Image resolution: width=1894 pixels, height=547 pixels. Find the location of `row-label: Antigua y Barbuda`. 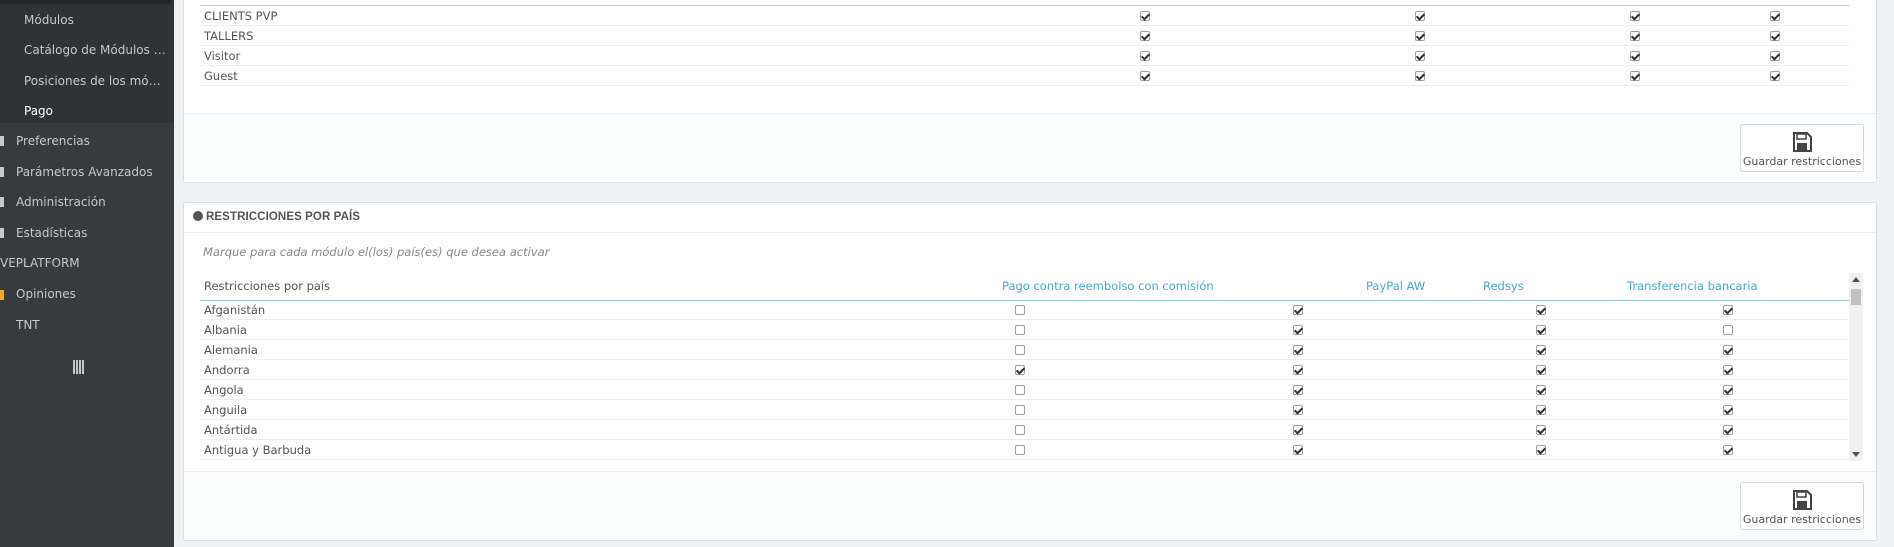

row-label: Antigua y Barbuda is located at coordinates (560, 449).